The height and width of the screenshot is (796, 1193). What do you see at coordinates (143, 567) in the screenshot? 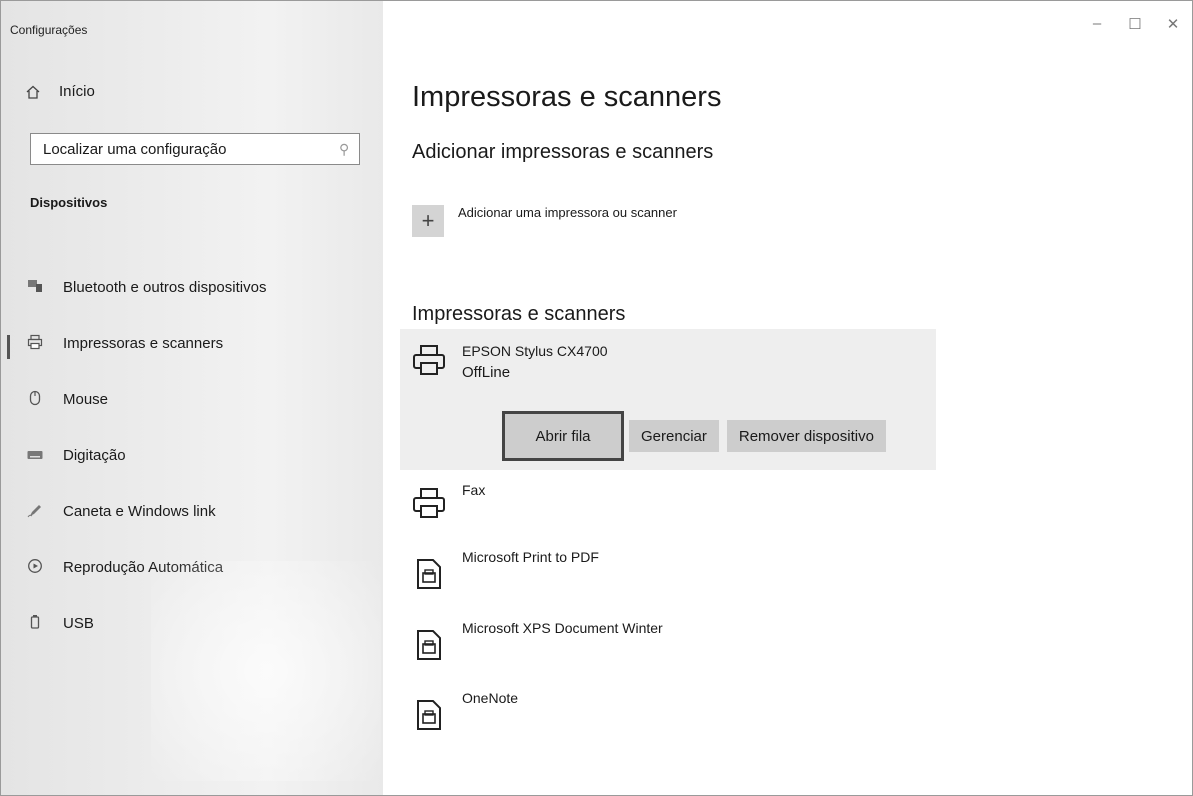
I see `sidebar-item-label: Reprodução Automática` at bounding box center [143, 567].